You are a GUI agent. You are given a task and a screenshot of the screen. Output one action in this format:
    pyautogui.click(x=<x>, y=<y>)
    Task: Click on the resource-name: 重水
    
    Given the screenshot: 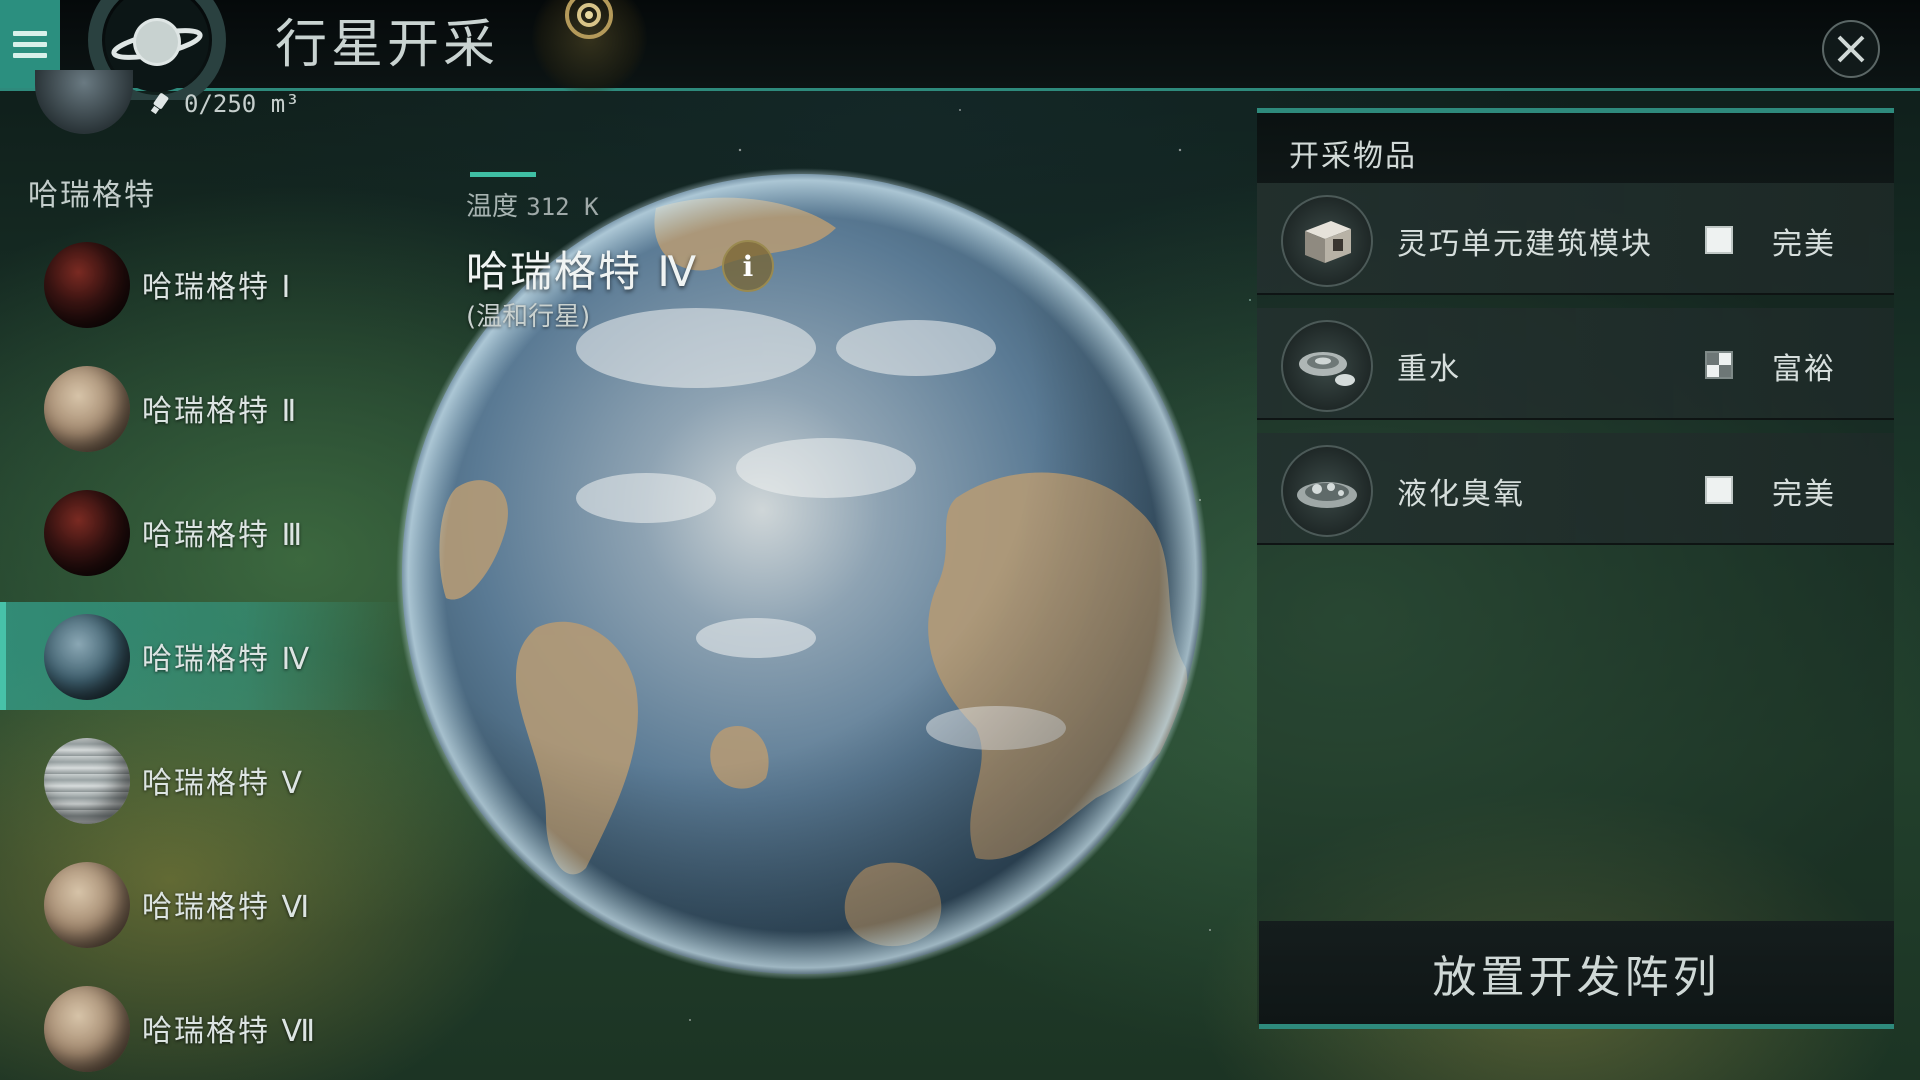 What is the action you would take?
    pyautogui.click(x=1429, y=369)
    